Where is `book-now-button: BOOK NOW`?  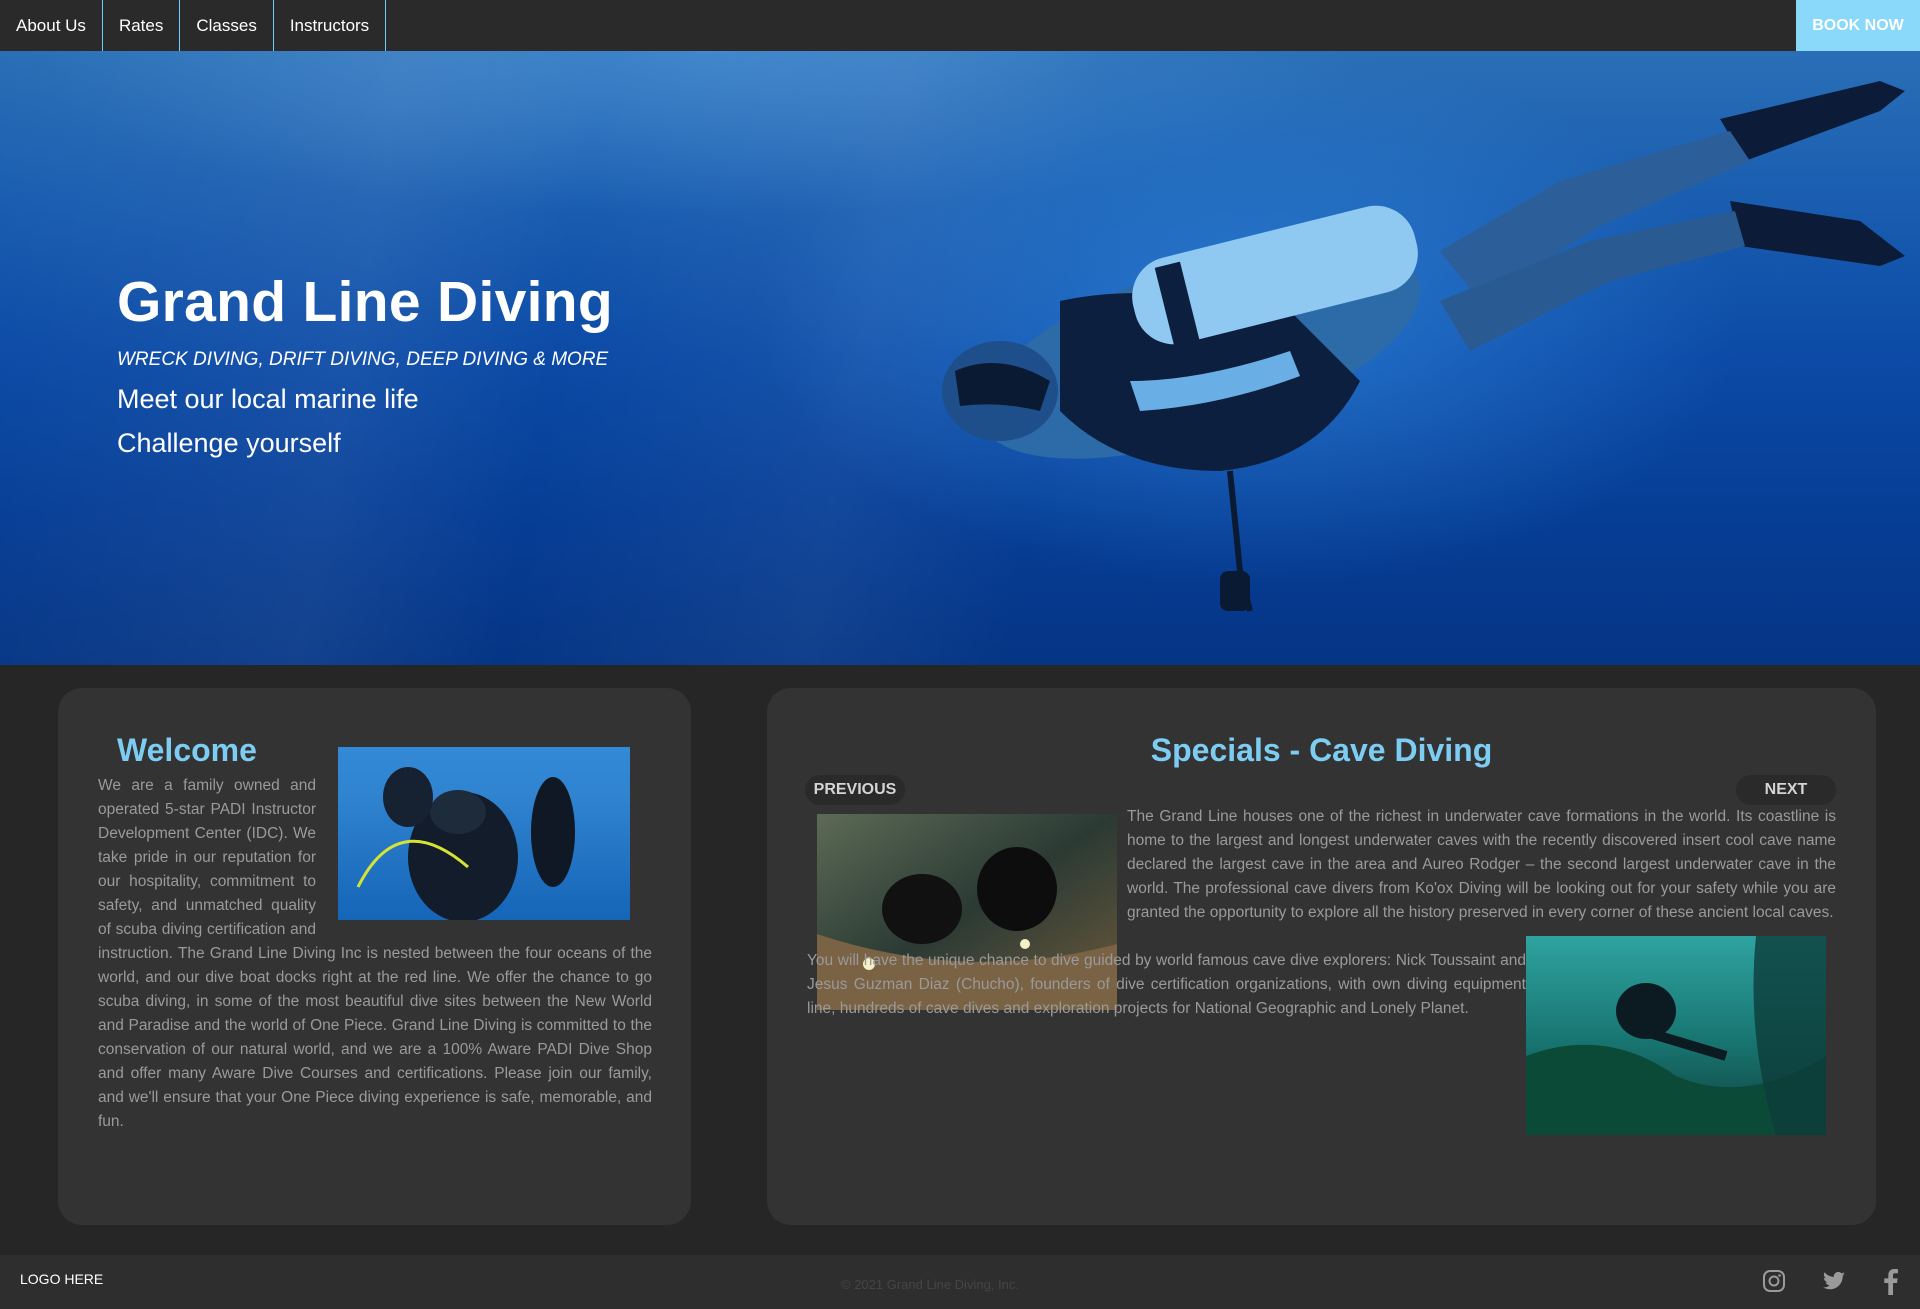 book-now-button: BOOK NOW is located at coordinates (1858, 25).